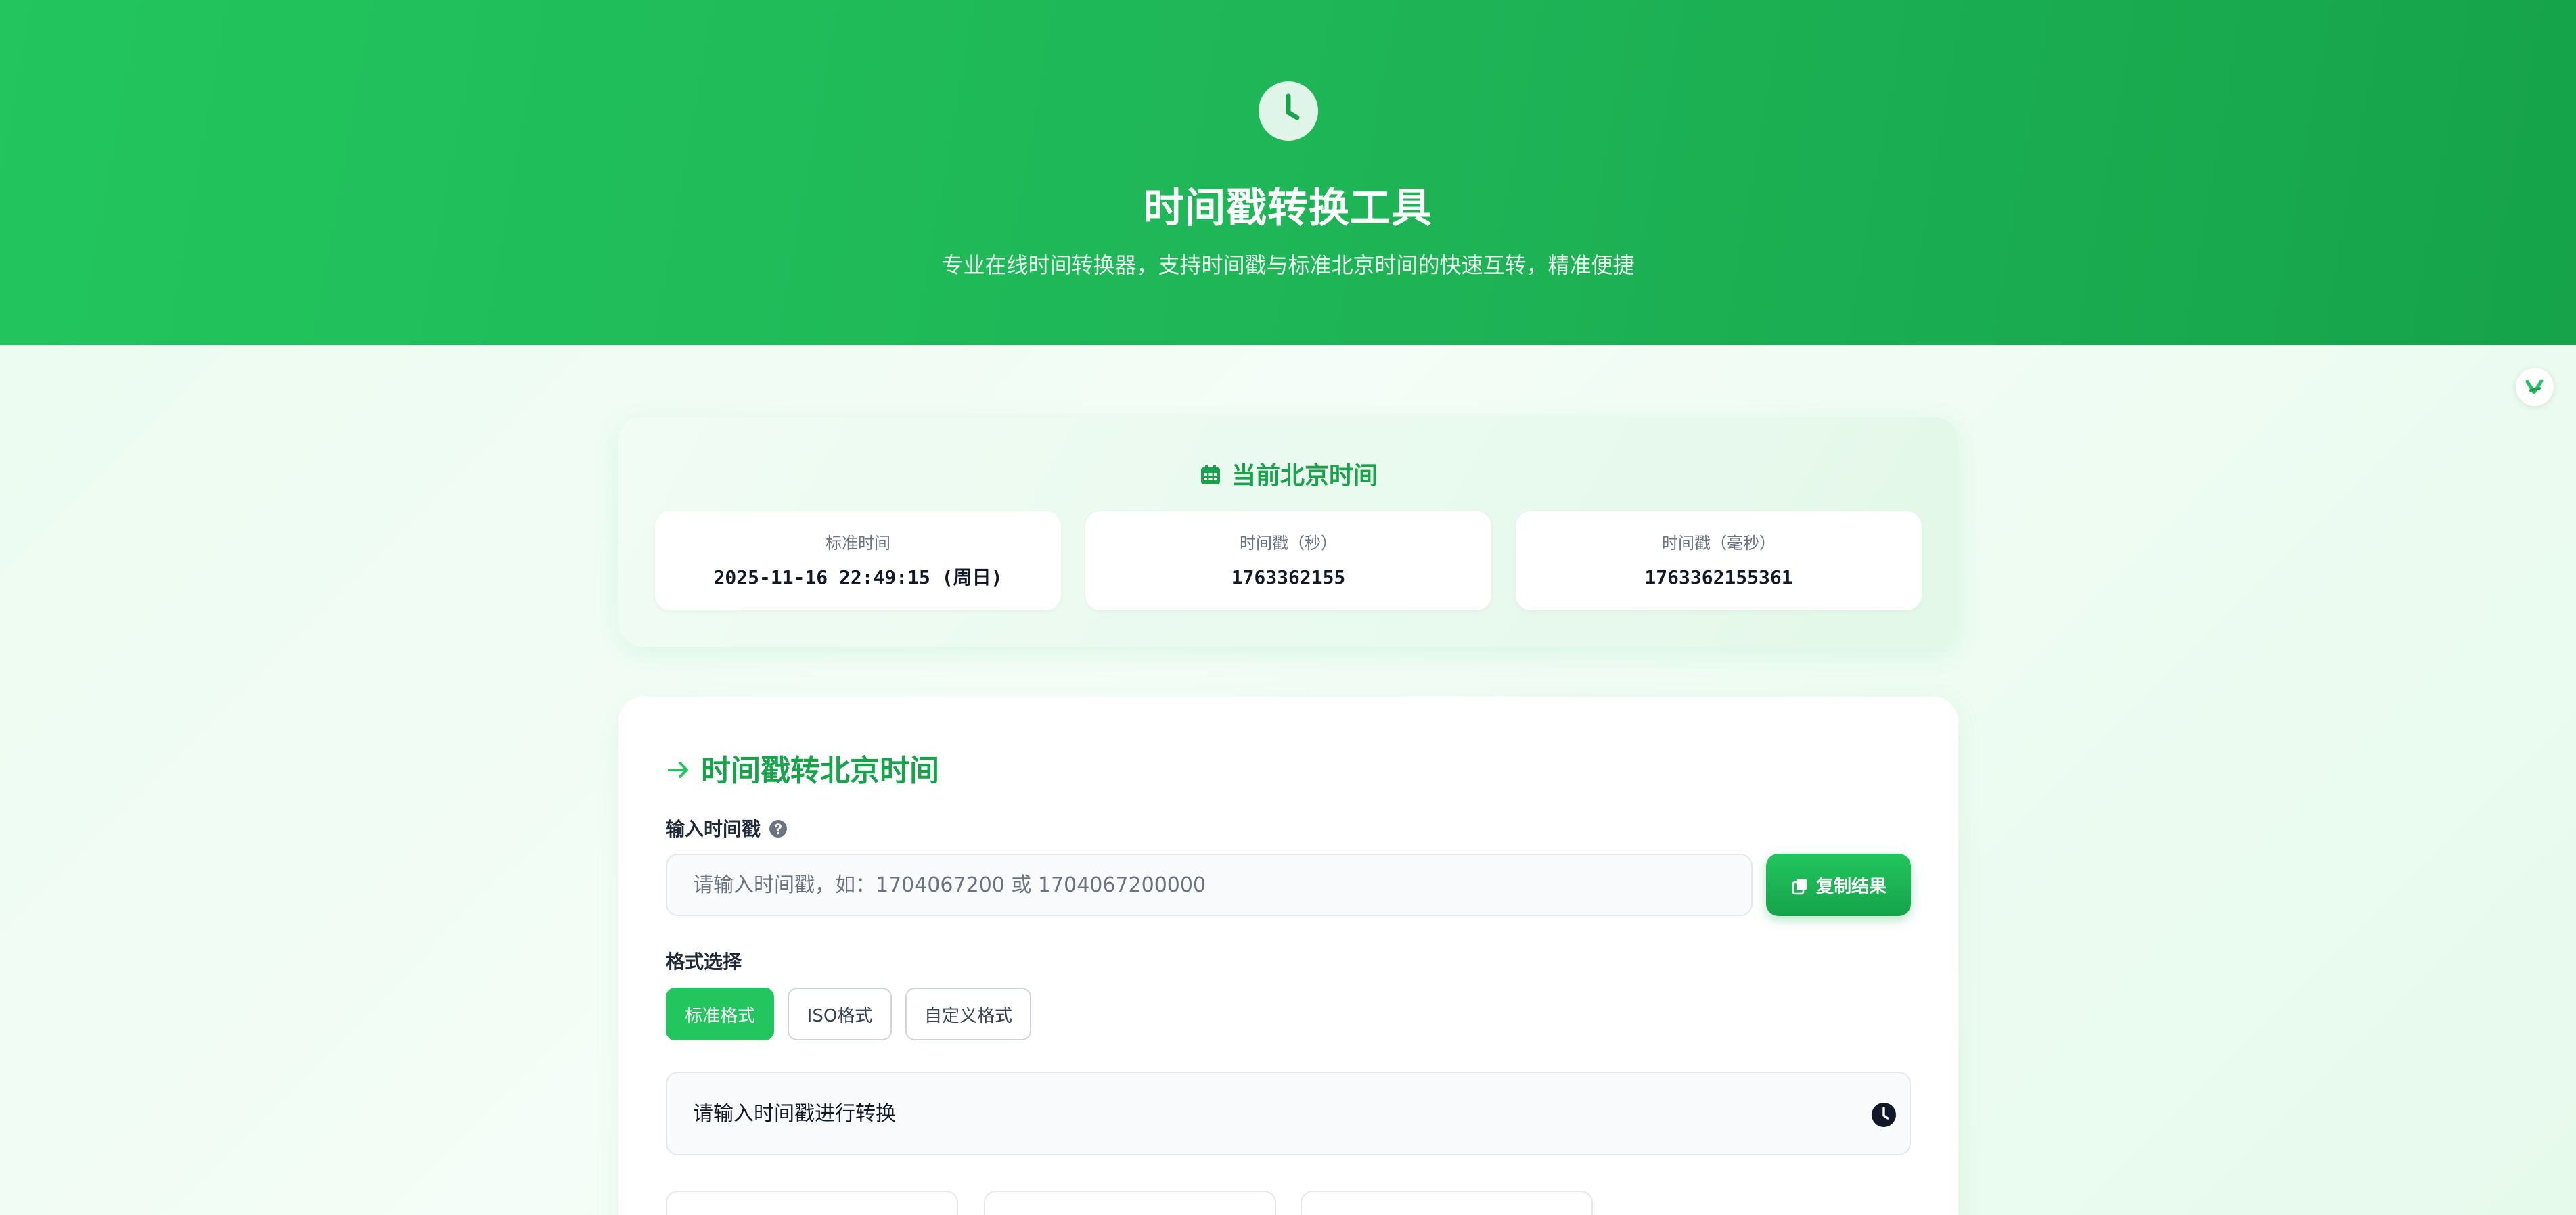 The image size is (2576, 1215). I want to click on tile-label: 时间戳（秒）, so click(1288, 543).